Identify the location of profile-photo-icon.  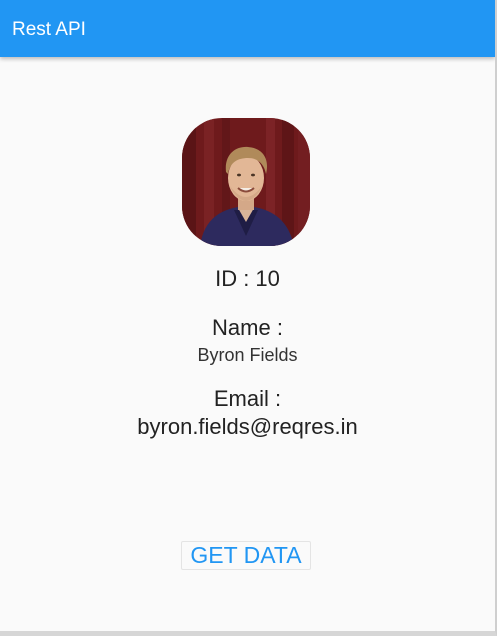
(246, 182).